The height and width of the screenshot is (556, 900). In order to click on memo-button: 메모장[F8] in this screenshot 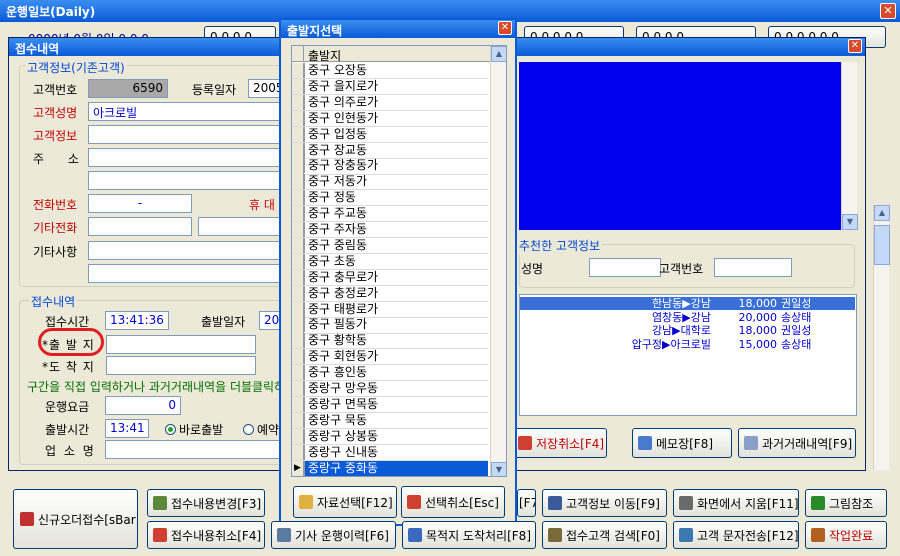, I will do `click(682, 443)`.